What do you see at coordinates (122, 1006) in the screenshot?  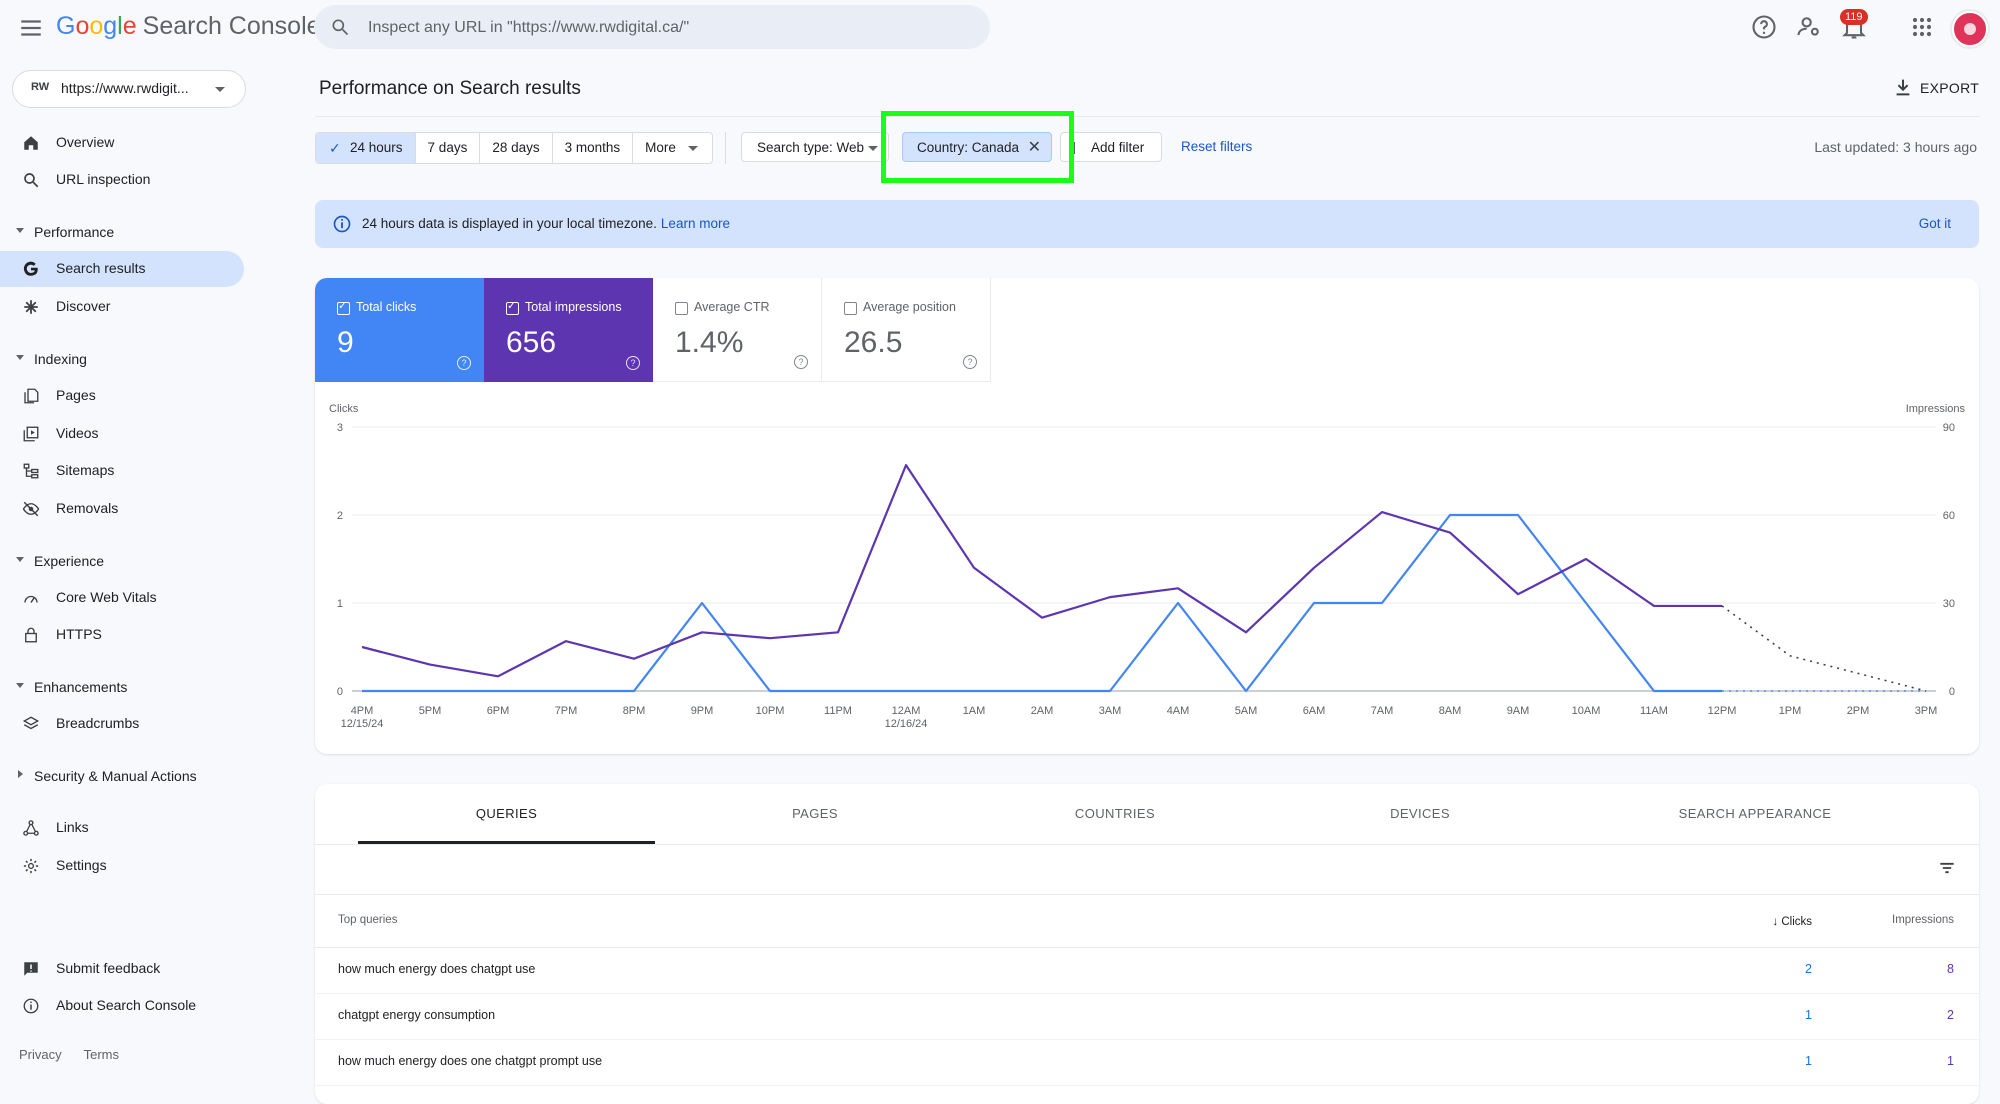 I see `sidebar-item-about: About Search Console` at bounding box center [122, 1006].